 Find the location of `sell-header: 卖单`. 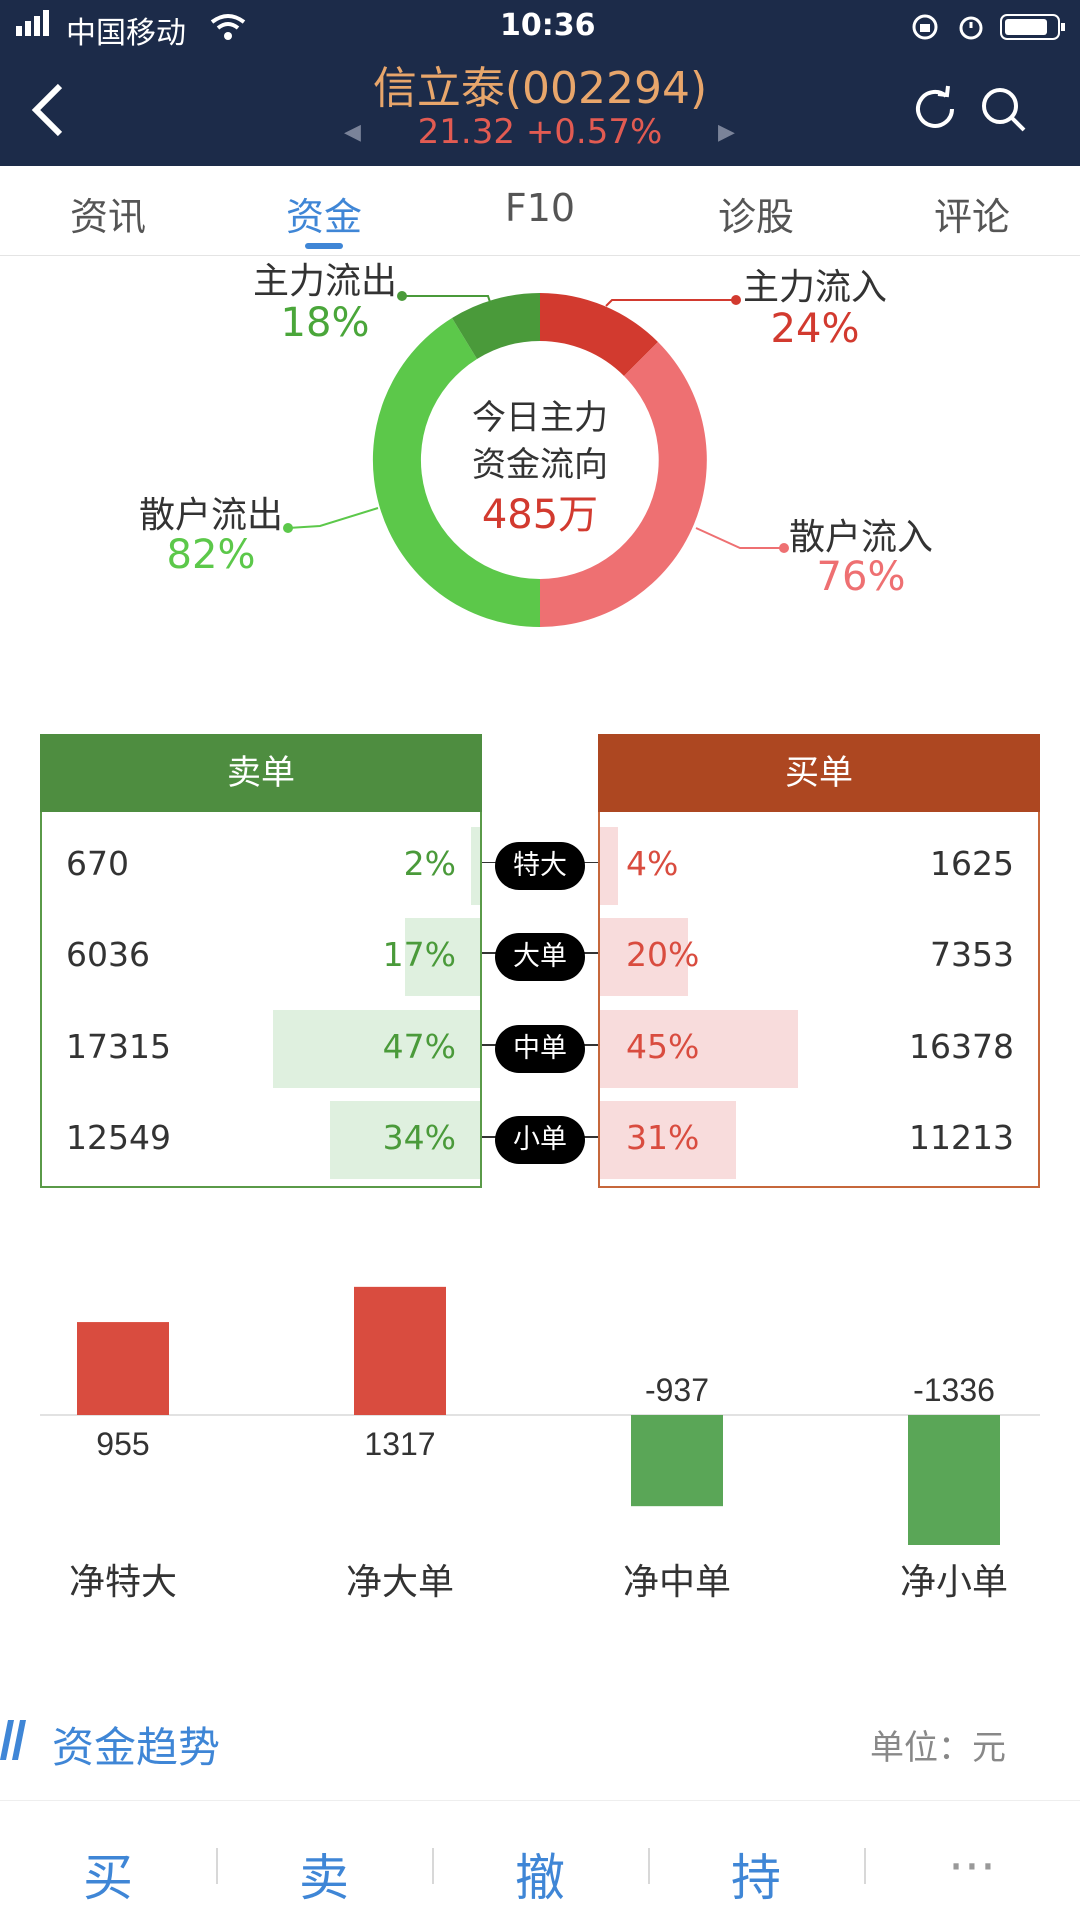

sell-header: 卖单 is located at coordinates (261, 773).